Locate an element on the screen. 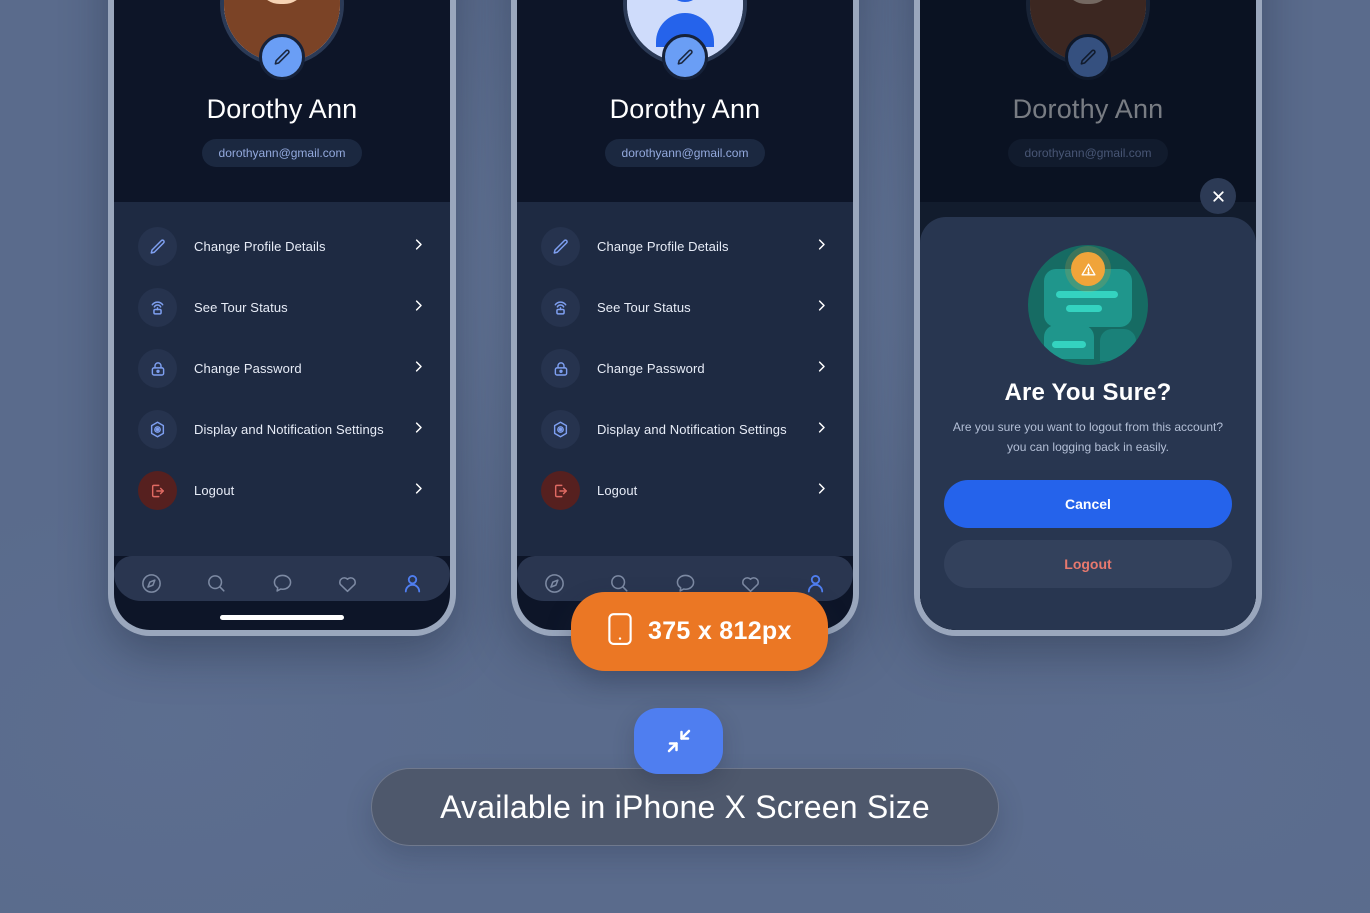  availability-caption: Available in iPhone X Screen Size is located at coordinates (685, 807).